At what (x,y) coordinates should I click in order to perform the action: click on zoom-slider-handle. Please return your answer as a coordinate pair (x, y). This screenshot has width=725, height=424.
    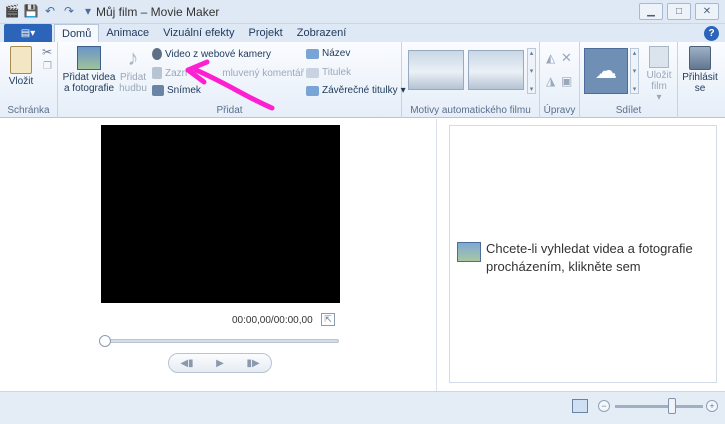
    Looking at the image, I should click on (672, 406).